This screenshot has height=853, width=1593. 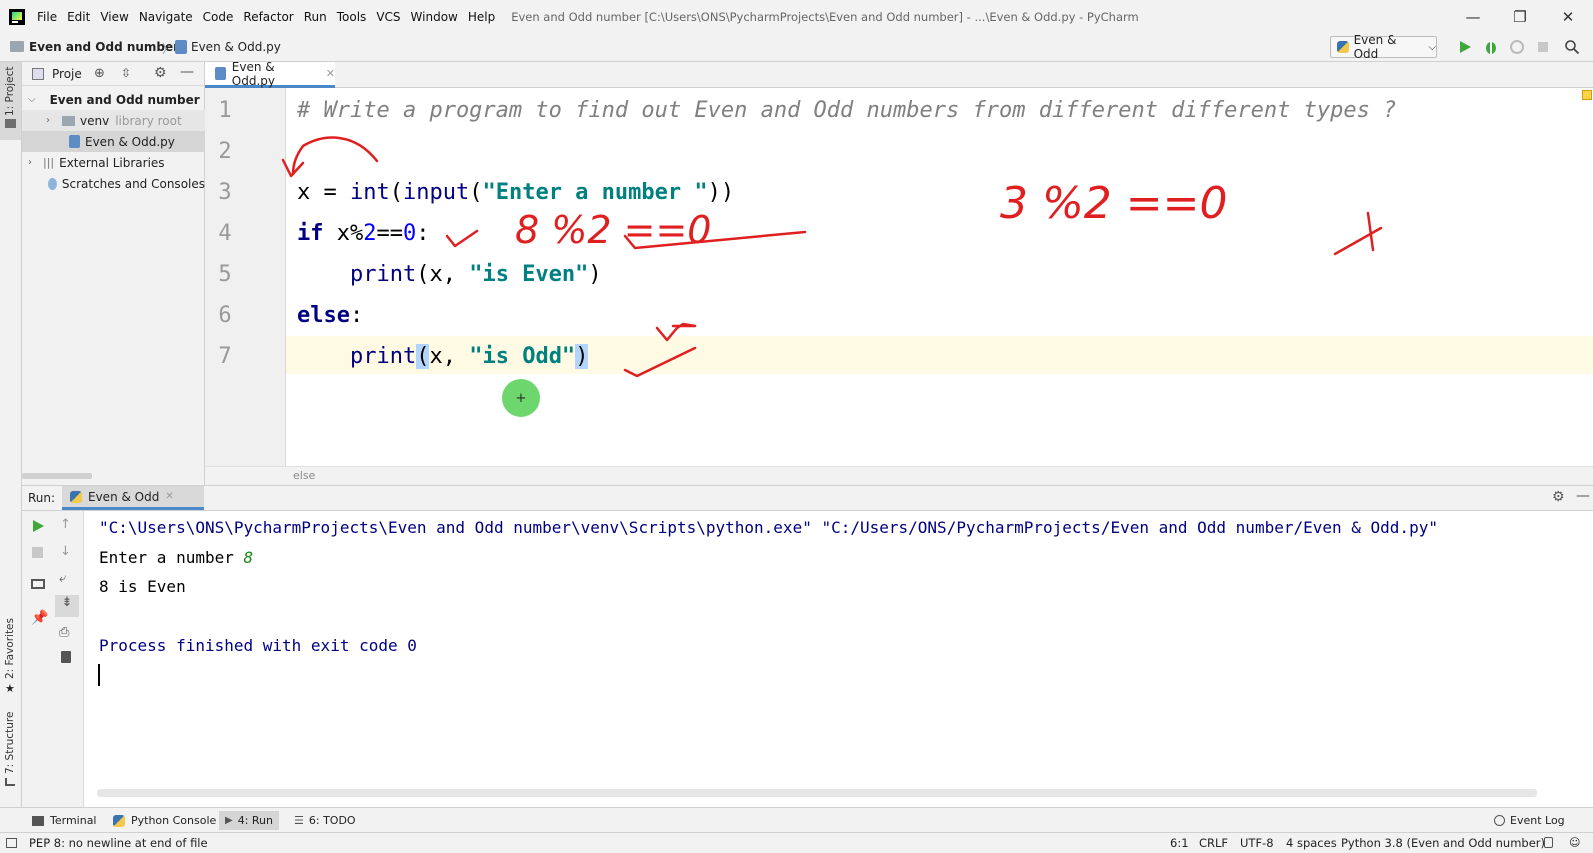 What do you see at coordinates (1443, 843) in the screenshot?
I see `status-interpreter: Python 3.8 (Even and Odd number)` at bounding box center [1443, 843].